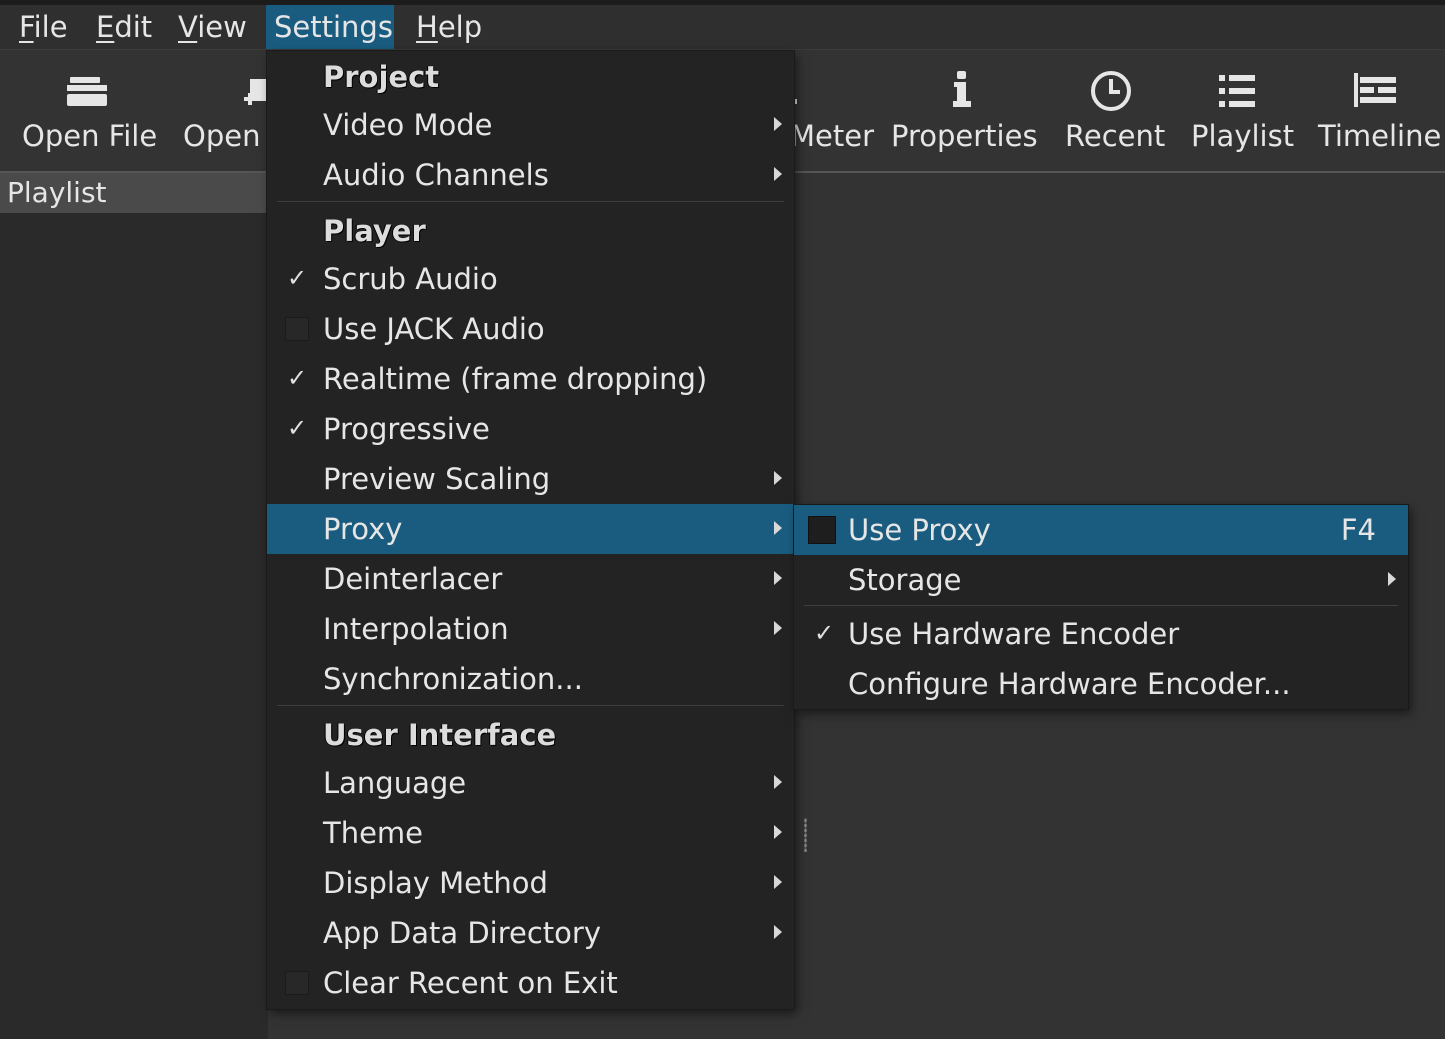  What do you see at coordinates (256, 92) in the screenshot?
I see `open-other-icon` at bounding box center [256, 92].